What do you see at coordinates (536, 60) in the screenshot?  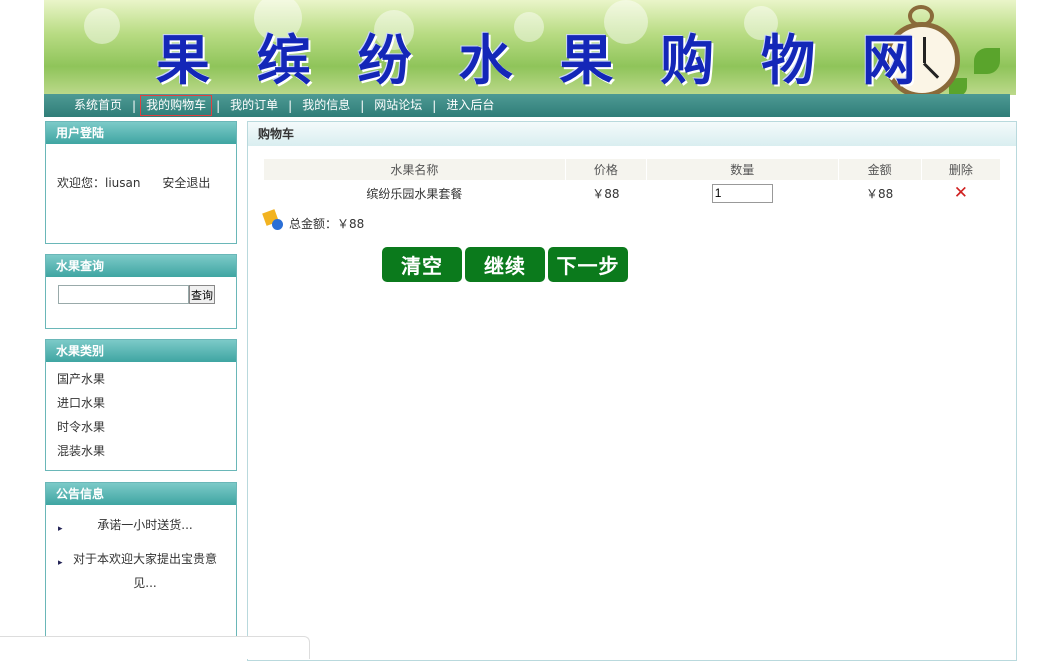 I see `site-title: 果 缤 纷 水 果 购 物 网` at bounding box center [536, 60].